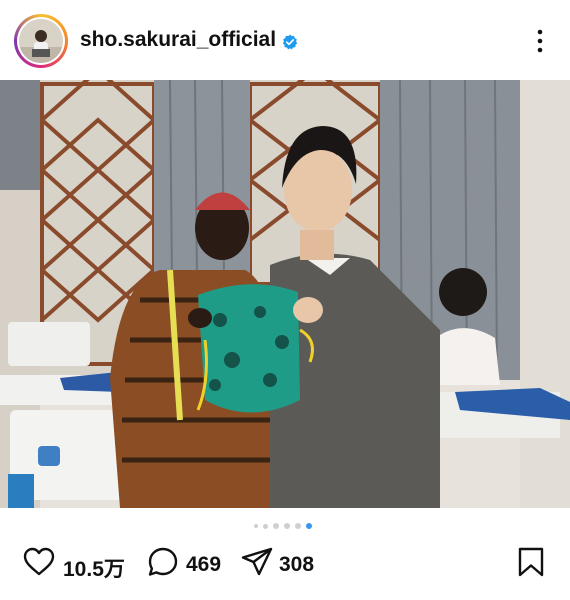 This screenshot has height=600, width=570. I want to click on carousel-indicator, so click(285, 526).